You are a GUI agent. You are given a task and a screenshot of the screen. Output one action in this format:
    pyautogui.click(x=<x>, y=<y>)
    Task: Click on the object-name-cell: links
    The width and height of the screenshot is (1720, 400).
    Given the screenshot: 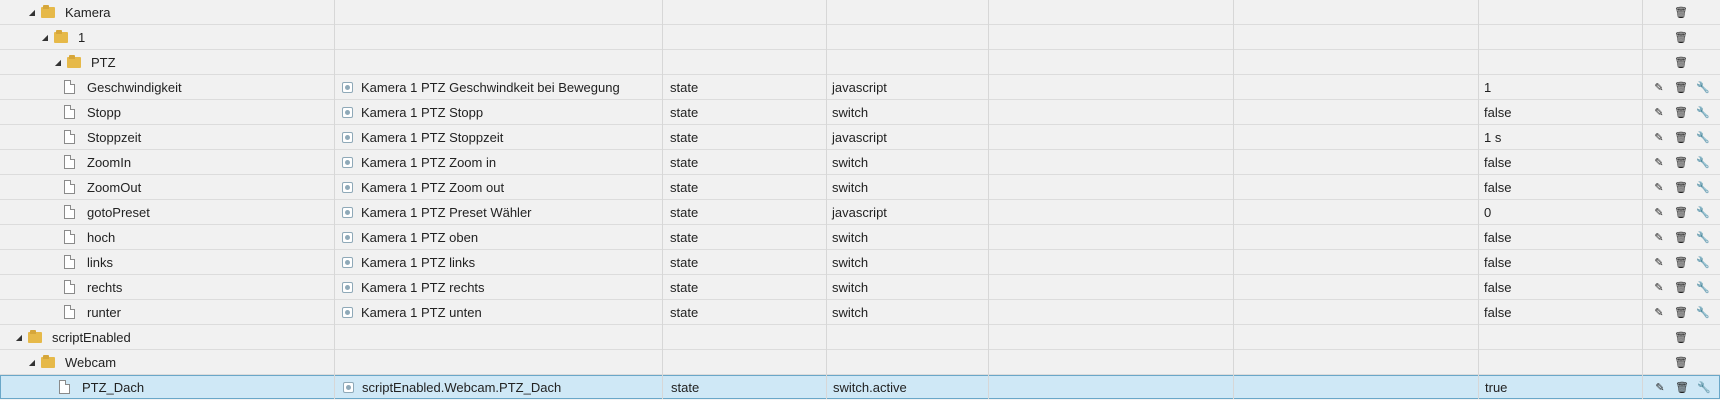 What is the action you would take?
    pyautogui.click(x=167, y=262)
    